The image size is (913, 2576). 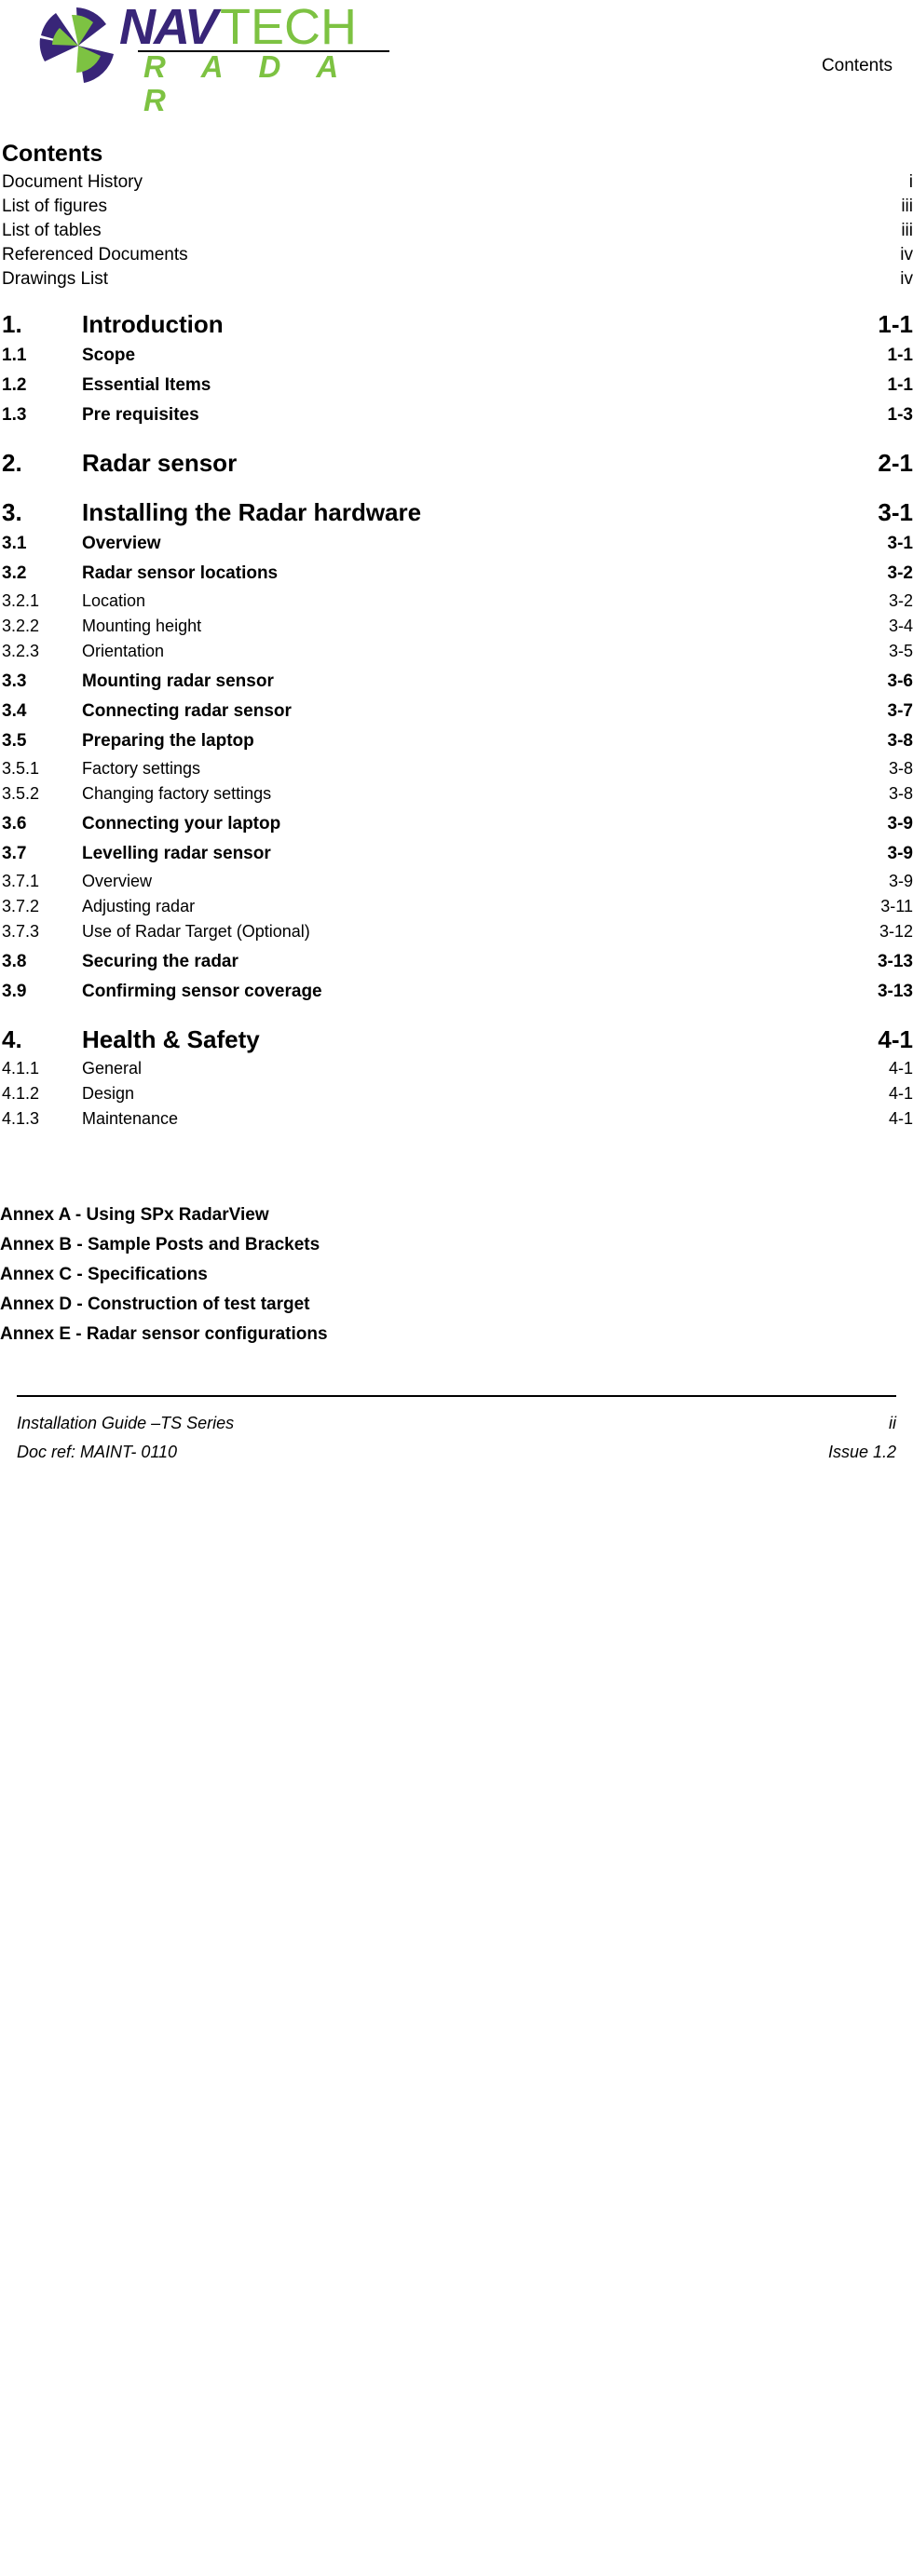 What do you see at coordinates (104, 1274) in the screenshot?
I see `toc-entry-title: Annex C - Specifications` at bounding box center [104, 1274].